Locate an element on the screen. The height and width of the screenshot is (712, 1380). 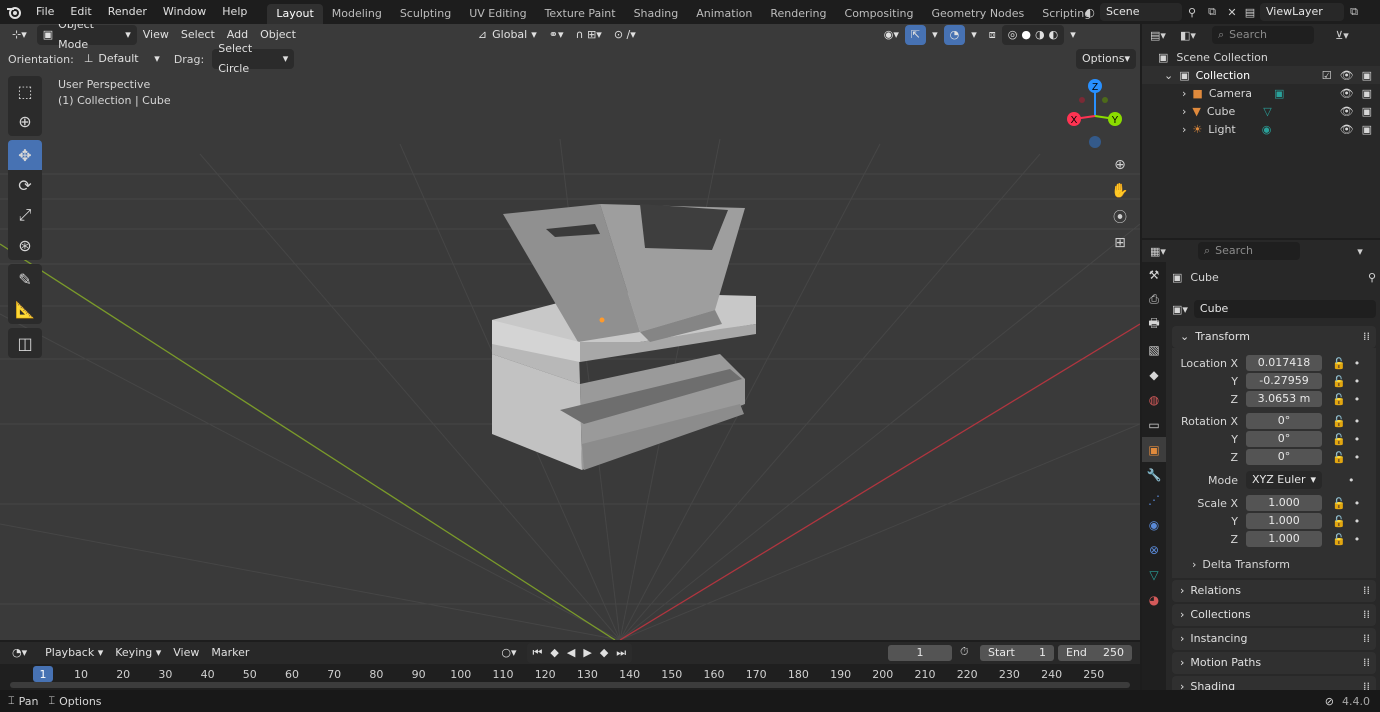
rotation-y-field: 0° is located at coordinates (1284, 439).